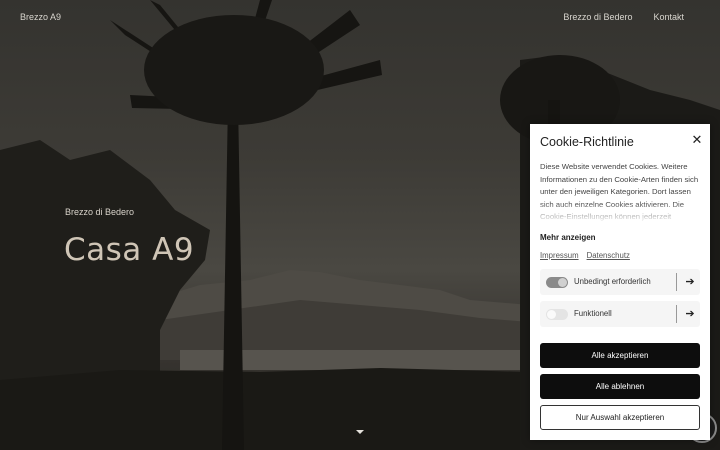  I want to click on show-more-link: Mehr anzeigen, so click(568, 237).